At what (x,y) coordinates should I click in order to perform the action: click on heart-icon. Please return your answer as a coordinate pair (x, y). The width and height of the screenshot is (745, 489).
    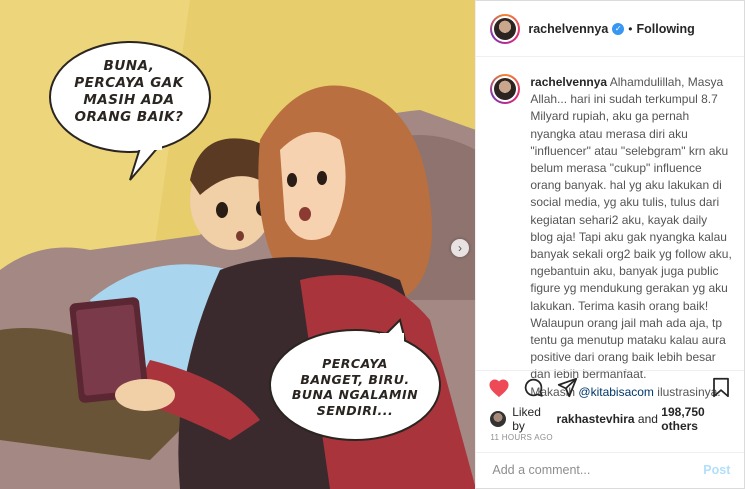
    Looking at the image, I should click on (499, 387).